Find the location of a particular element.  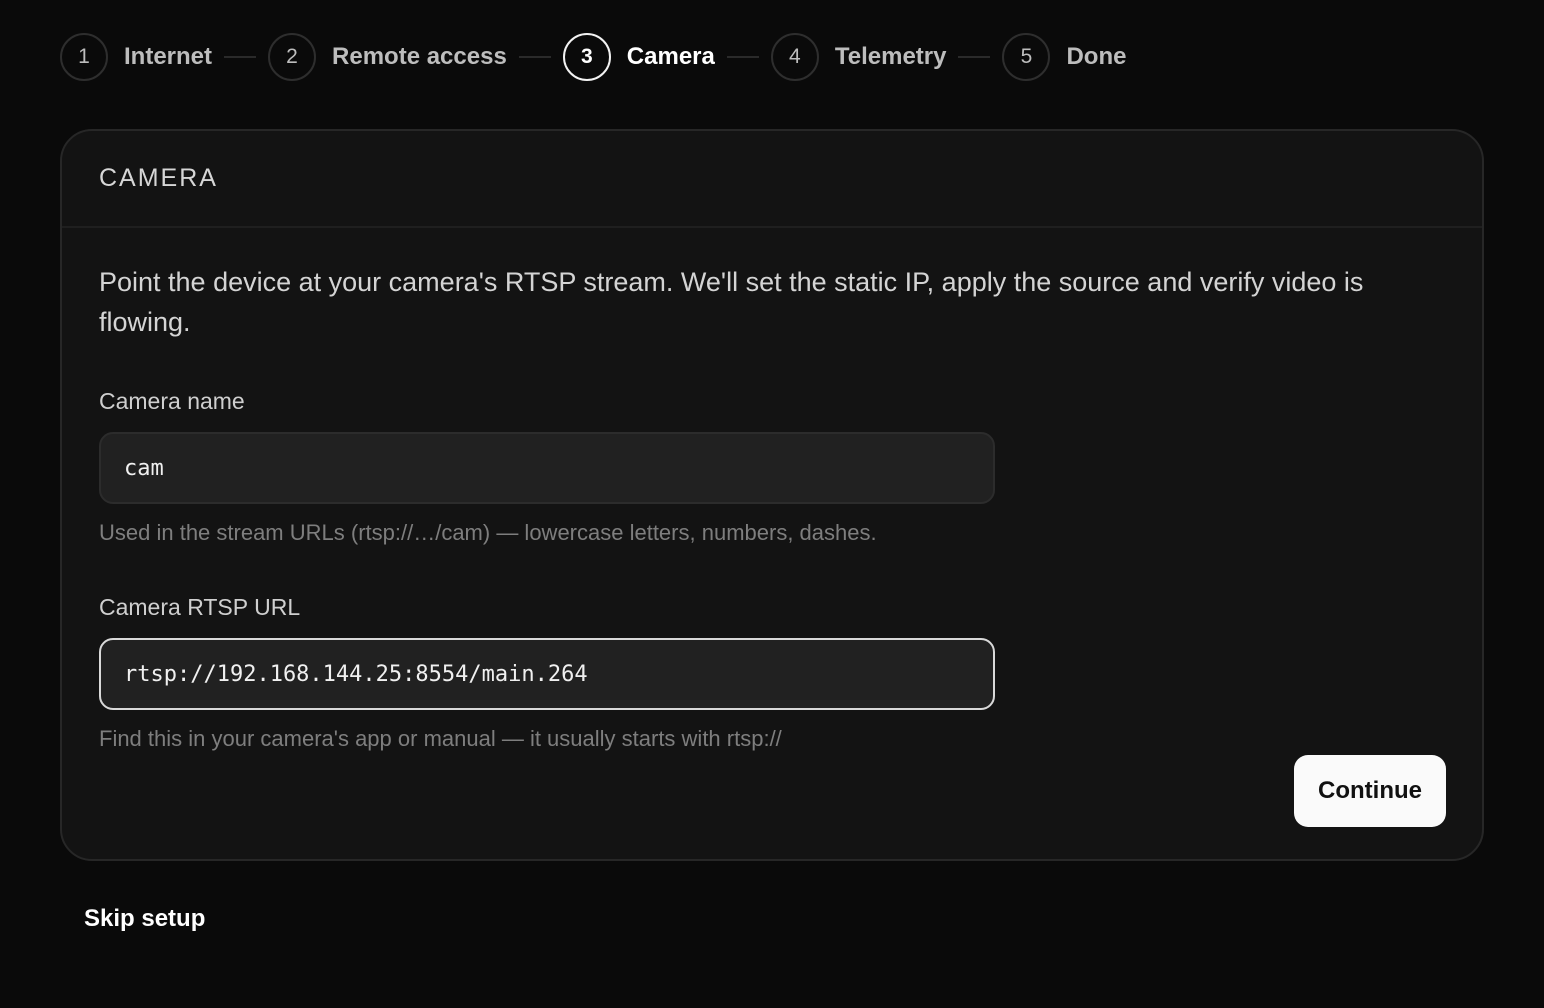

step-number: 4 is located at coordinates (794, 57).